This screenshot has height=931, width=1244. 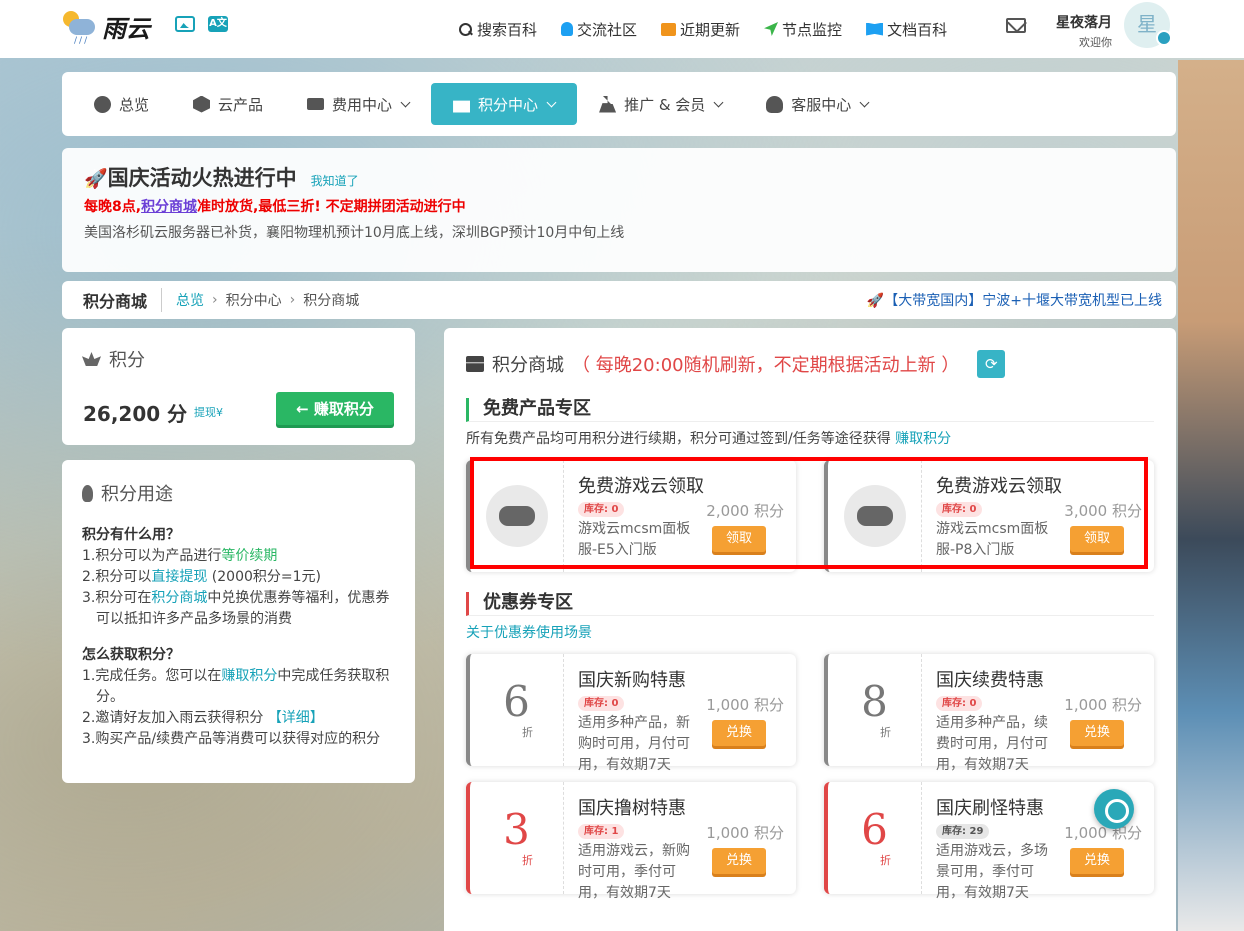 I want to click on shop-note: （ 每晚20:00随机刷新，不定期根据活动上新 ）, so click(x=766, y=365).